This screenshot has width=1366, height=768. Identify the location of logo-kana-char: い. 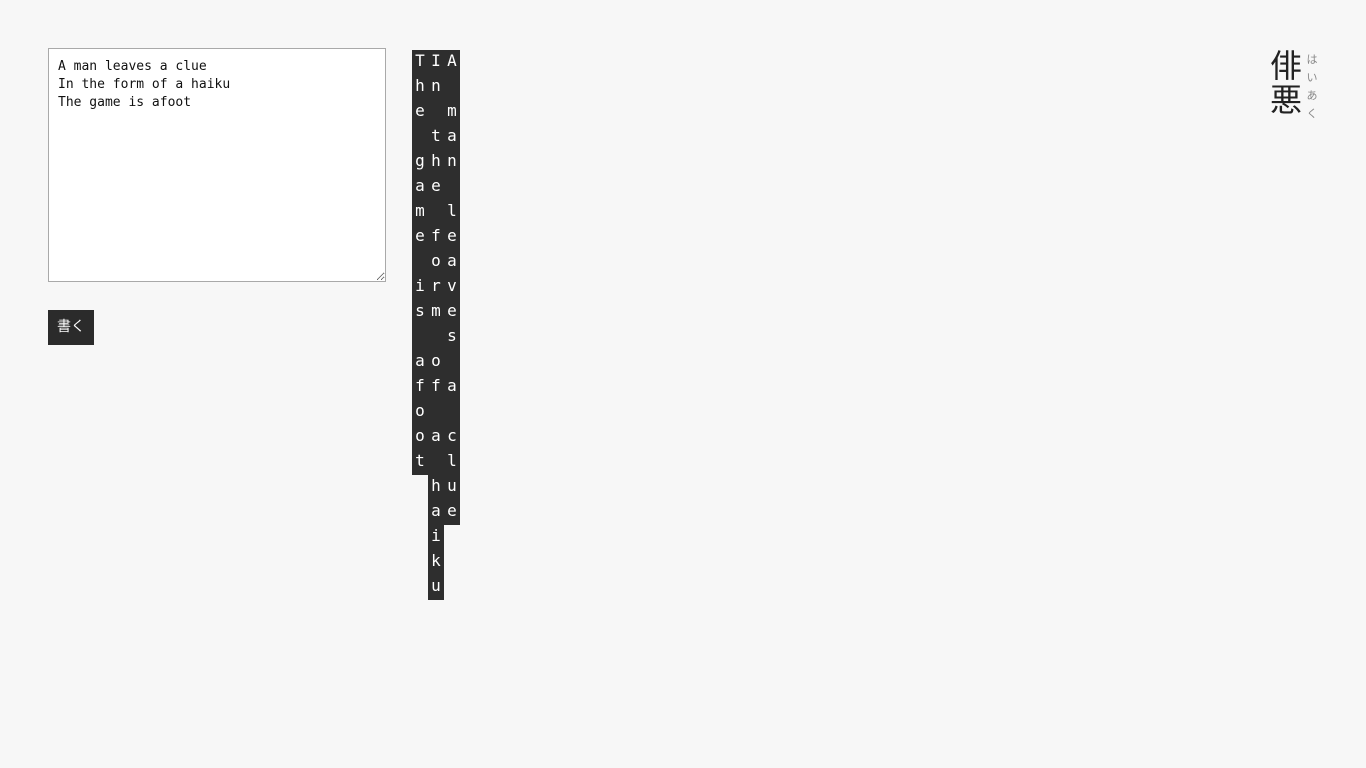
(1312, 77).